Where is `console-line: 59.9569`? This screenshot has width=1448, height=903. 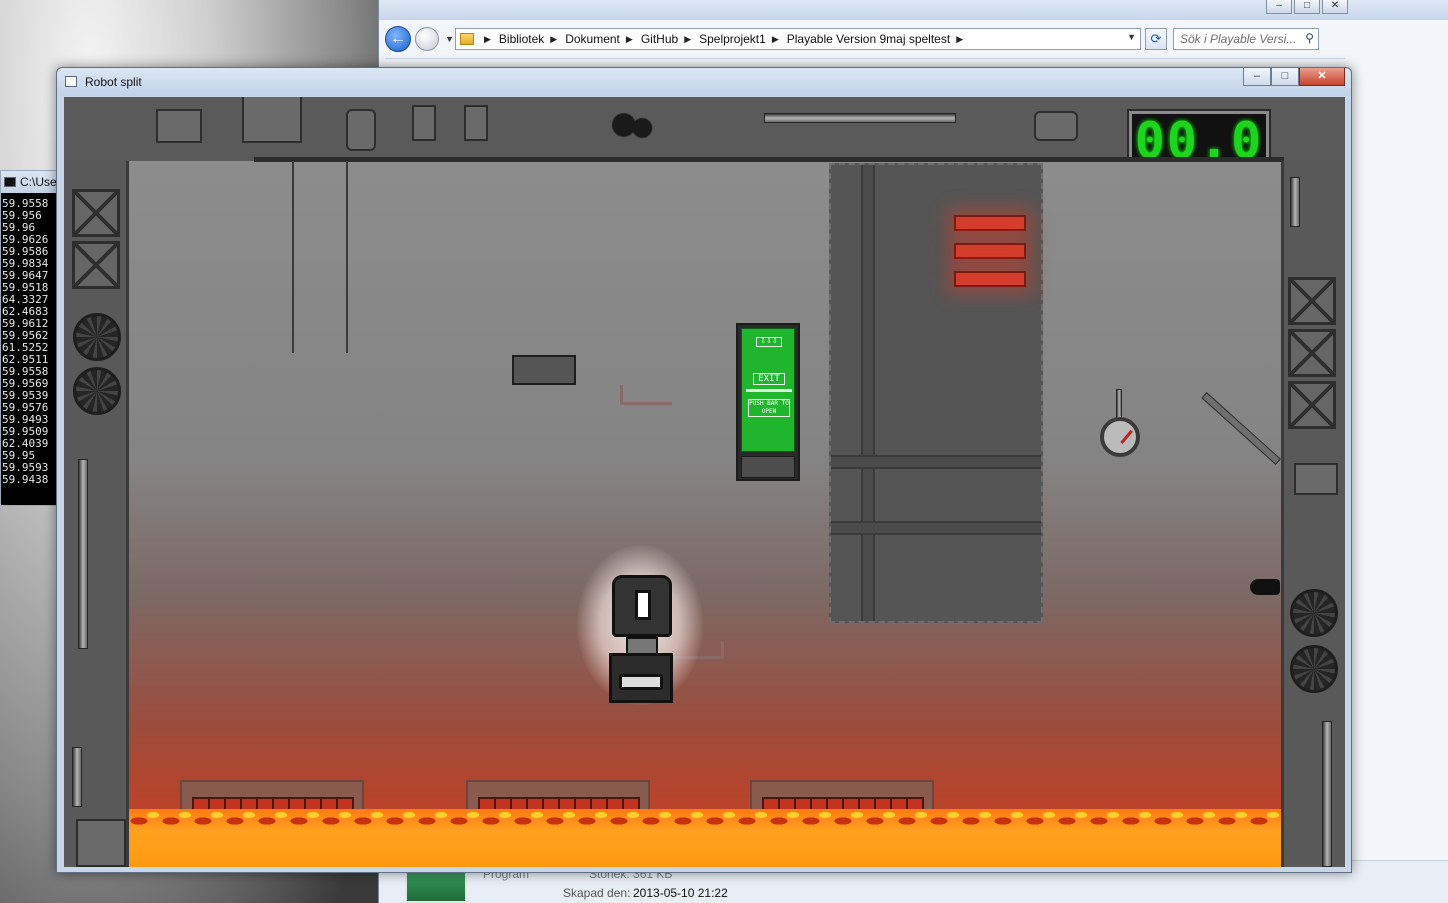
console-line: 59.9569 is located at coordinates (25, 384).